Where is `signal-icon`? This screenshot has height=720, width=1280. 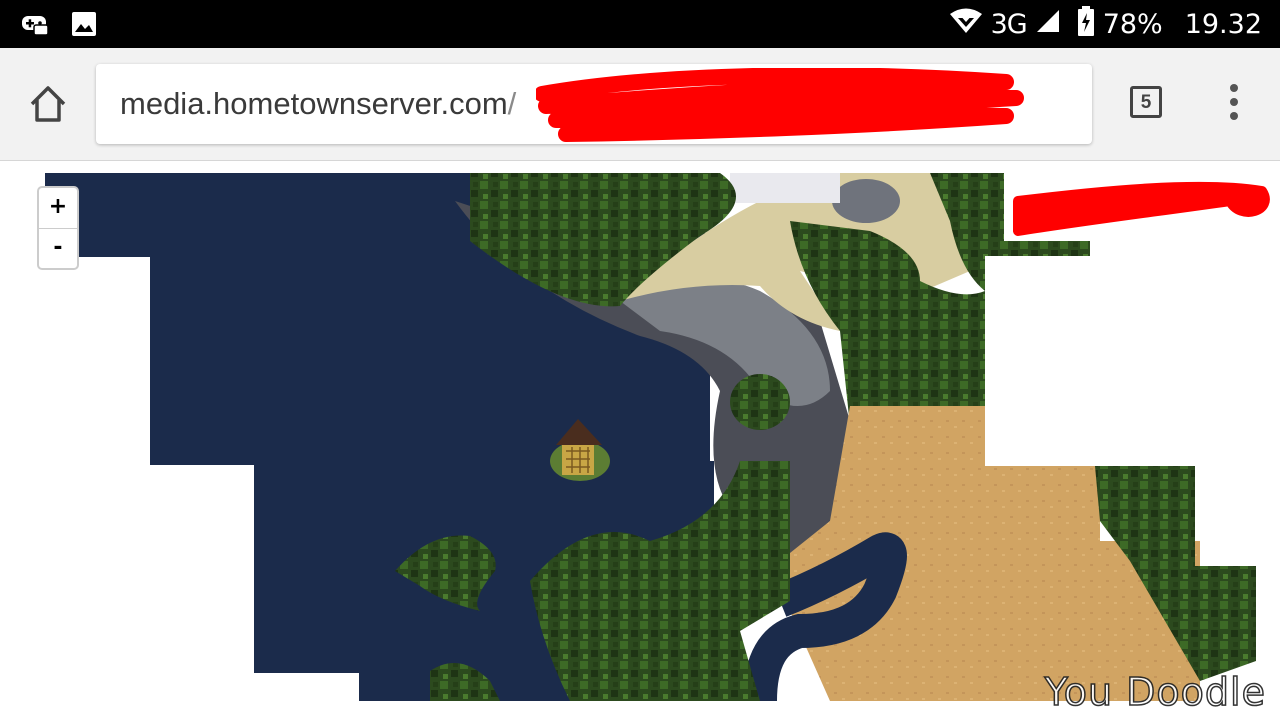 signal-icon is located at coordinates (1048, 24).